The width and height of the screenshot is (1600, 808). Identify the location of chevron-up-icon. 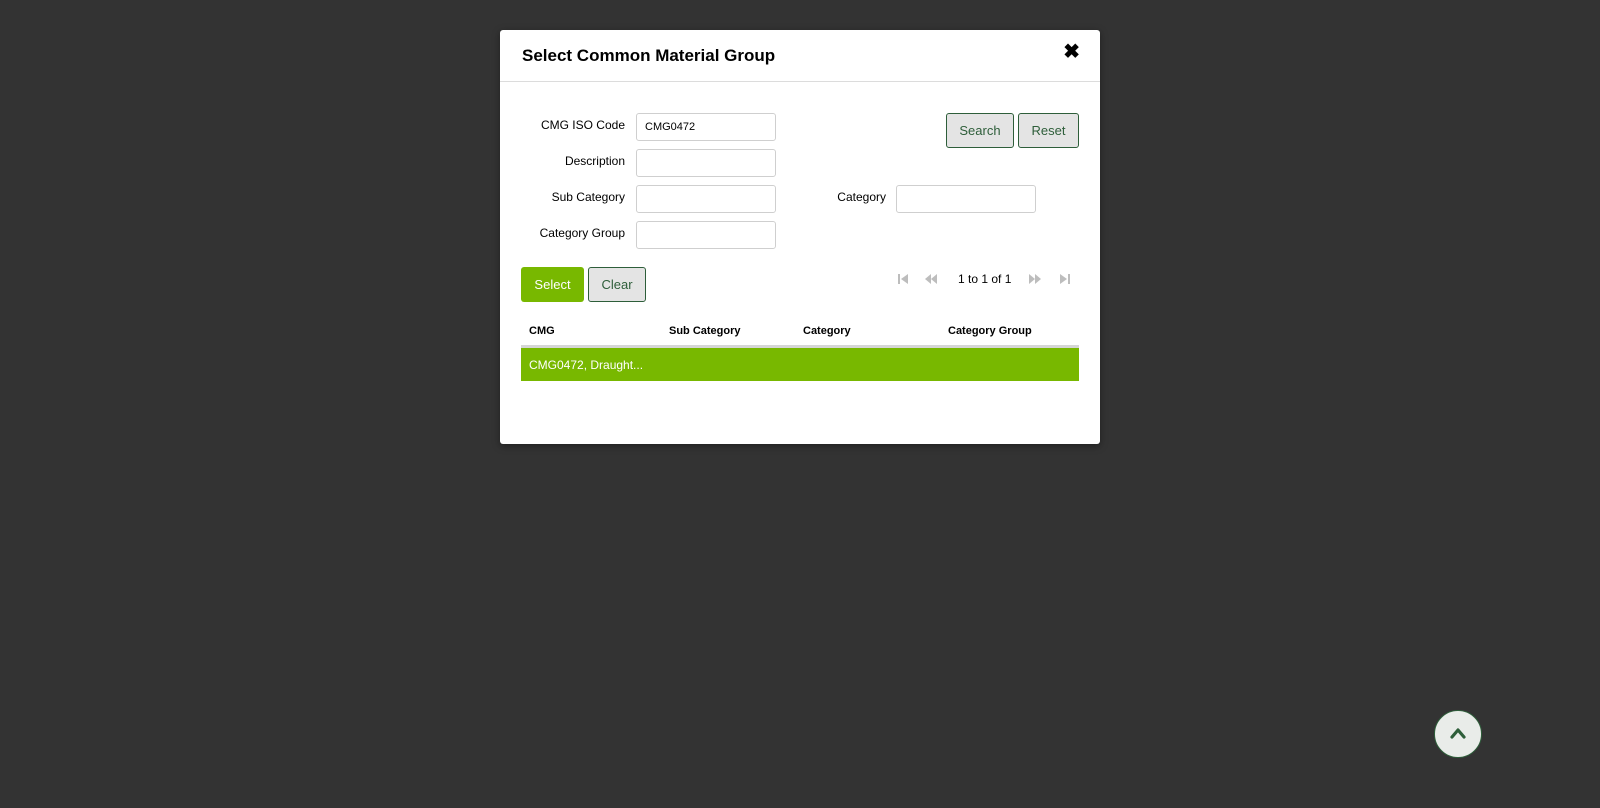
(1458, 733).